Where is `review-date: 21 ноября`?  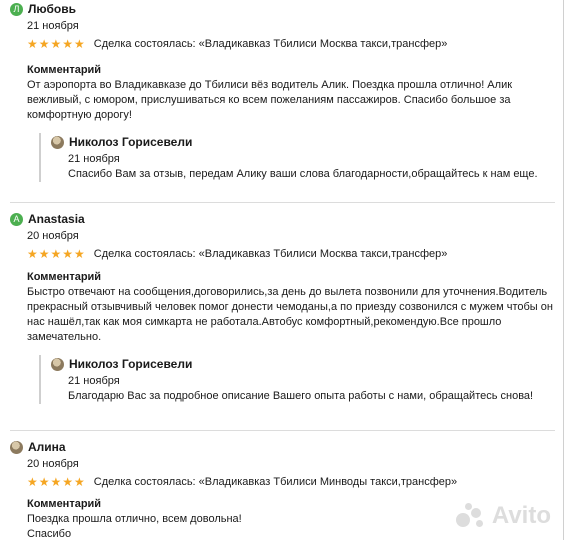
review-date: 21 ноября is located at coordinates (53, 26).